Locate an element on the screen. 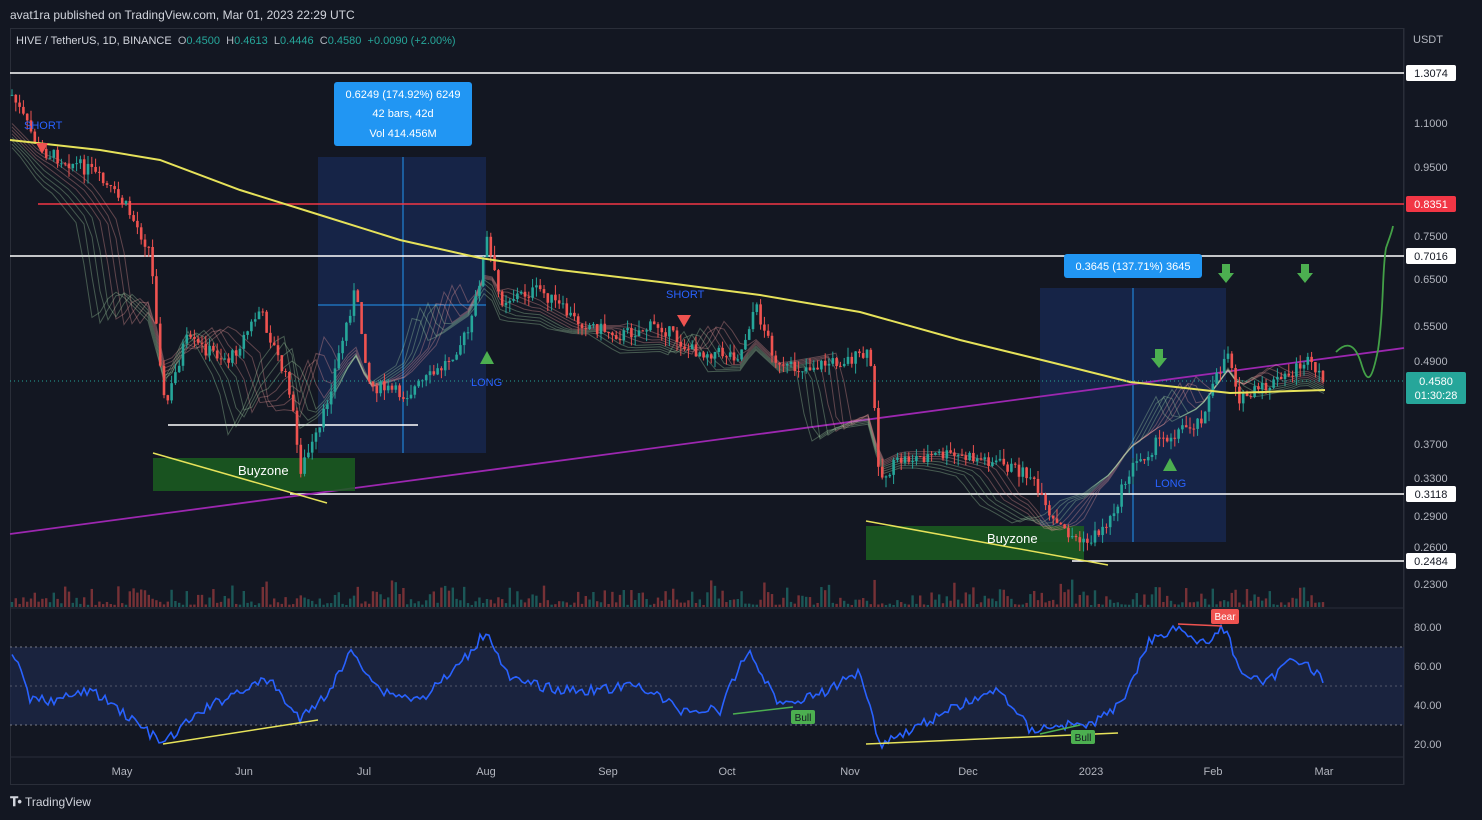 The height and width of the screenshot is (820, 1482). down-arrow-icon is located at coordinates (1305, 273).